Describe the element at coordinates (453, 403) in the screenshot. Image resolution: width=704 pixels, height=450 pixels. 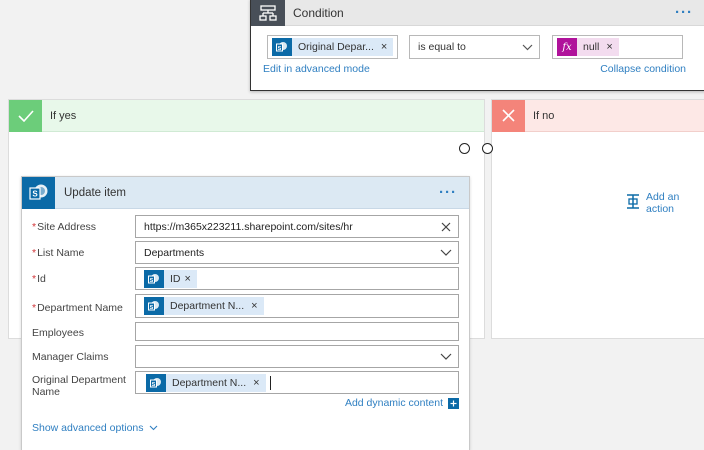
I see `add-dynamic-content-icon` at that location.